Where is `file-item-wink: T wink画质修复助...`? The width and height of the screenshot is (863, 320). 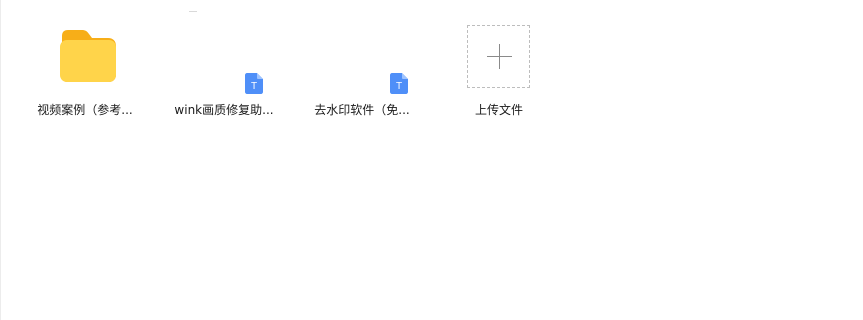 file-item-wink: T wink画质修复助... is located at coordinates (224, 75).